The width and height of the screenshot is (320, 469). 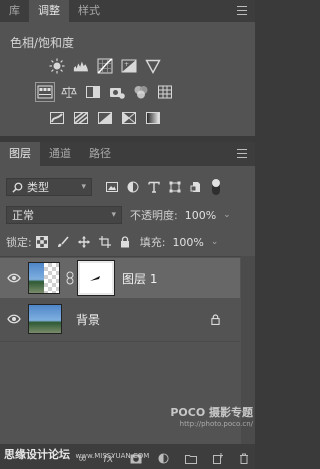 I want to click on poco-url: http://photo.poco.cn/, so click(x=216, y=424).